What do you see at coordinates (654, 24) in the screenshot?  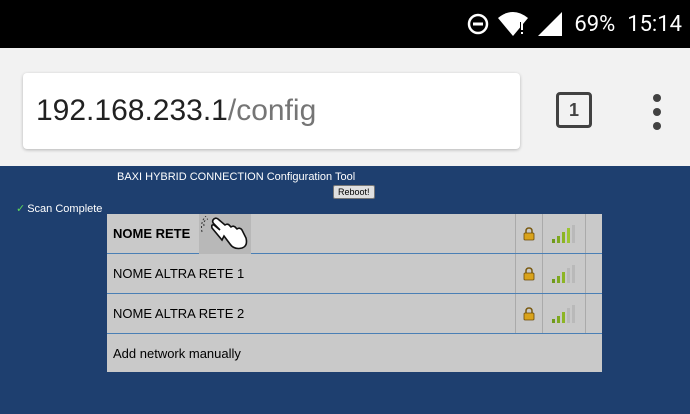 I see `clock: 15:14` at bounding box center [654, 24].